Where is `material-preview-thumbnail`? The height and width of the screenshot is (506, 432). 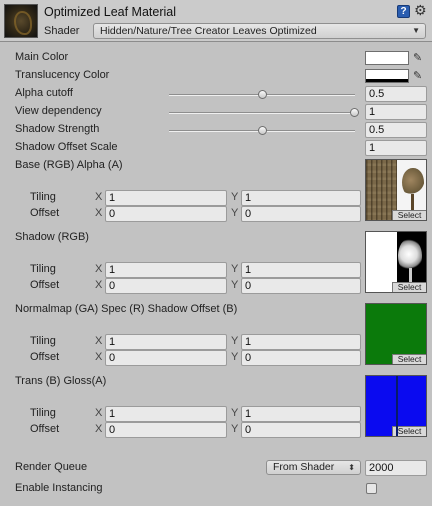
material-preview-thumbnail is located at coordinates (21, 21).